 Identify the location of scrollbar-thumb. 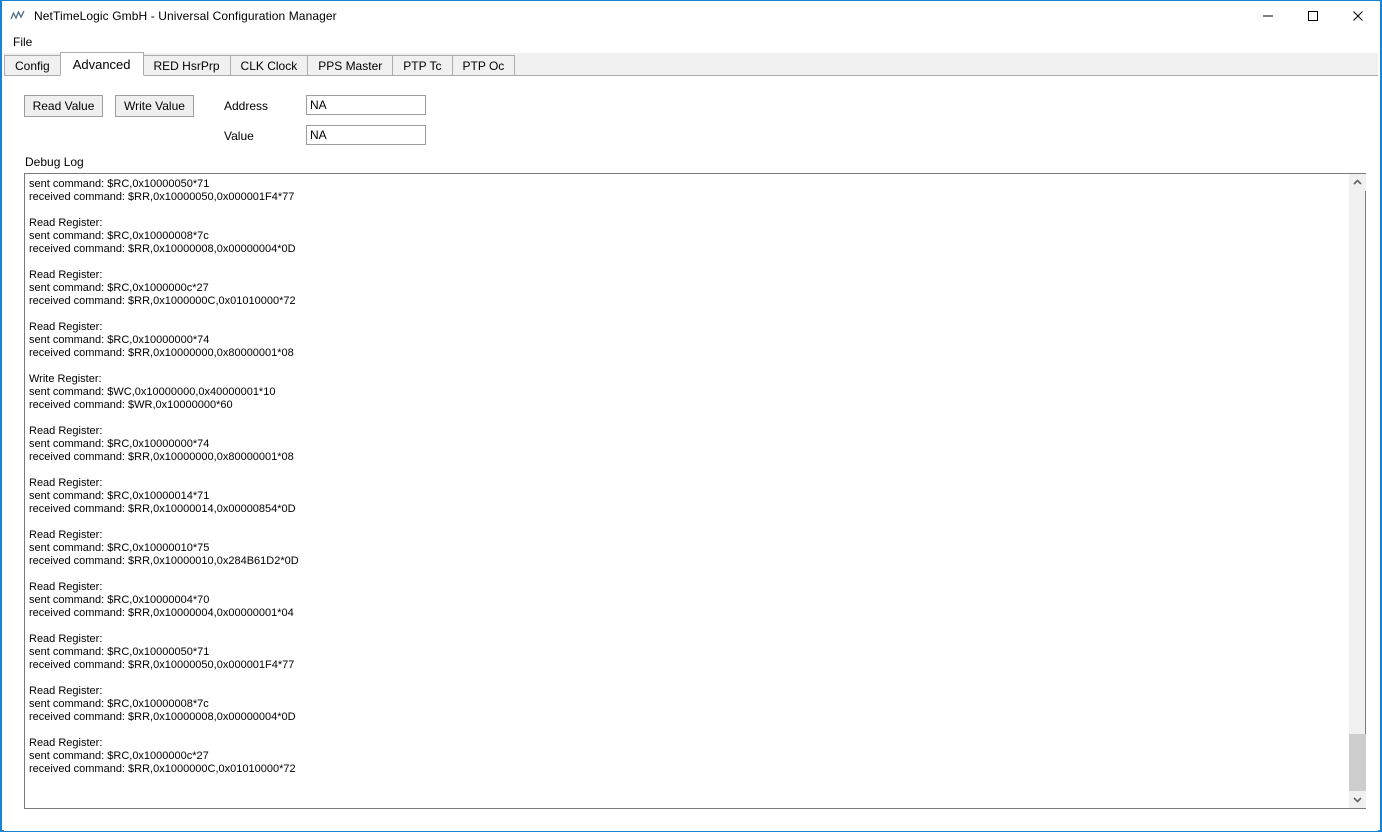
(1357, 762).